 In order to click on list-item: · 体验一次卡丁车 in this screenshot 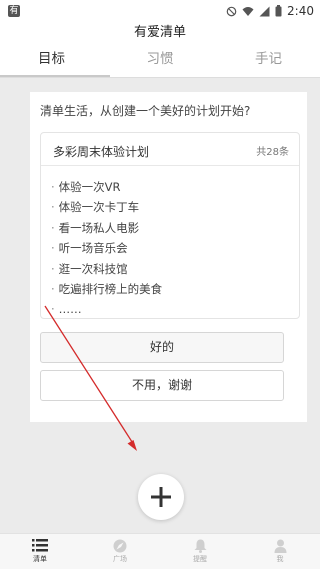, I will do `click(106, 207)`.